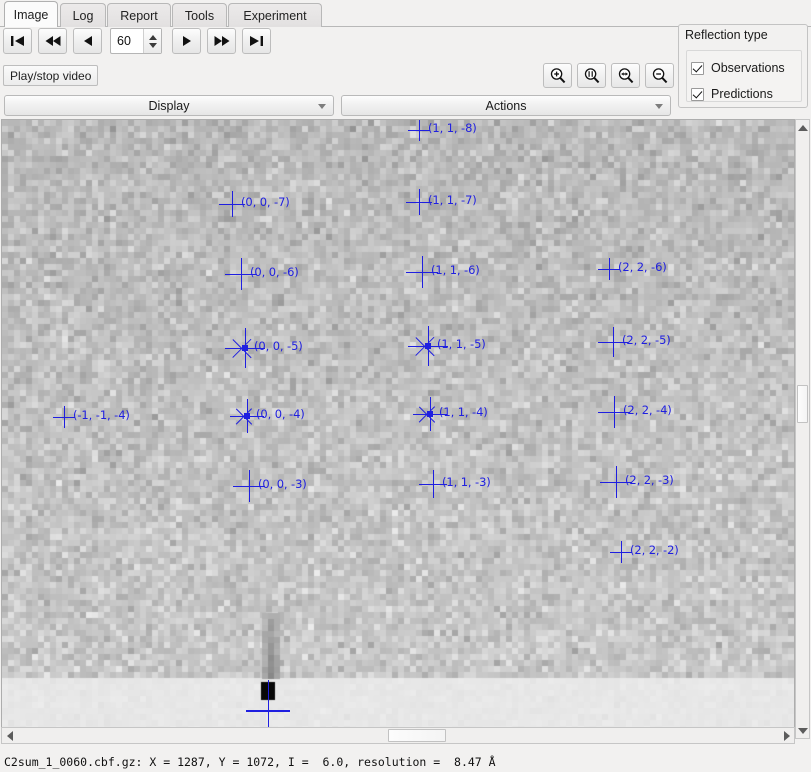 The height and width of the screenshot is (772, 811). I want to click on tab-log-label: Log, so click(83, 15).